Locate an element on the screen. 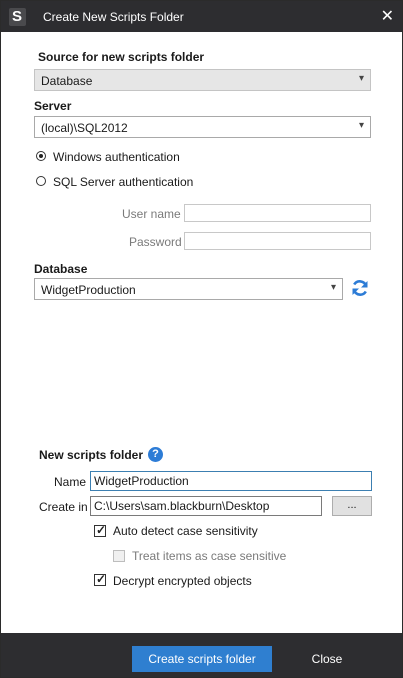 This screenshot has height=678, width=403. window-title: Create New Scripts Folder is located at coordinates (113, 17).